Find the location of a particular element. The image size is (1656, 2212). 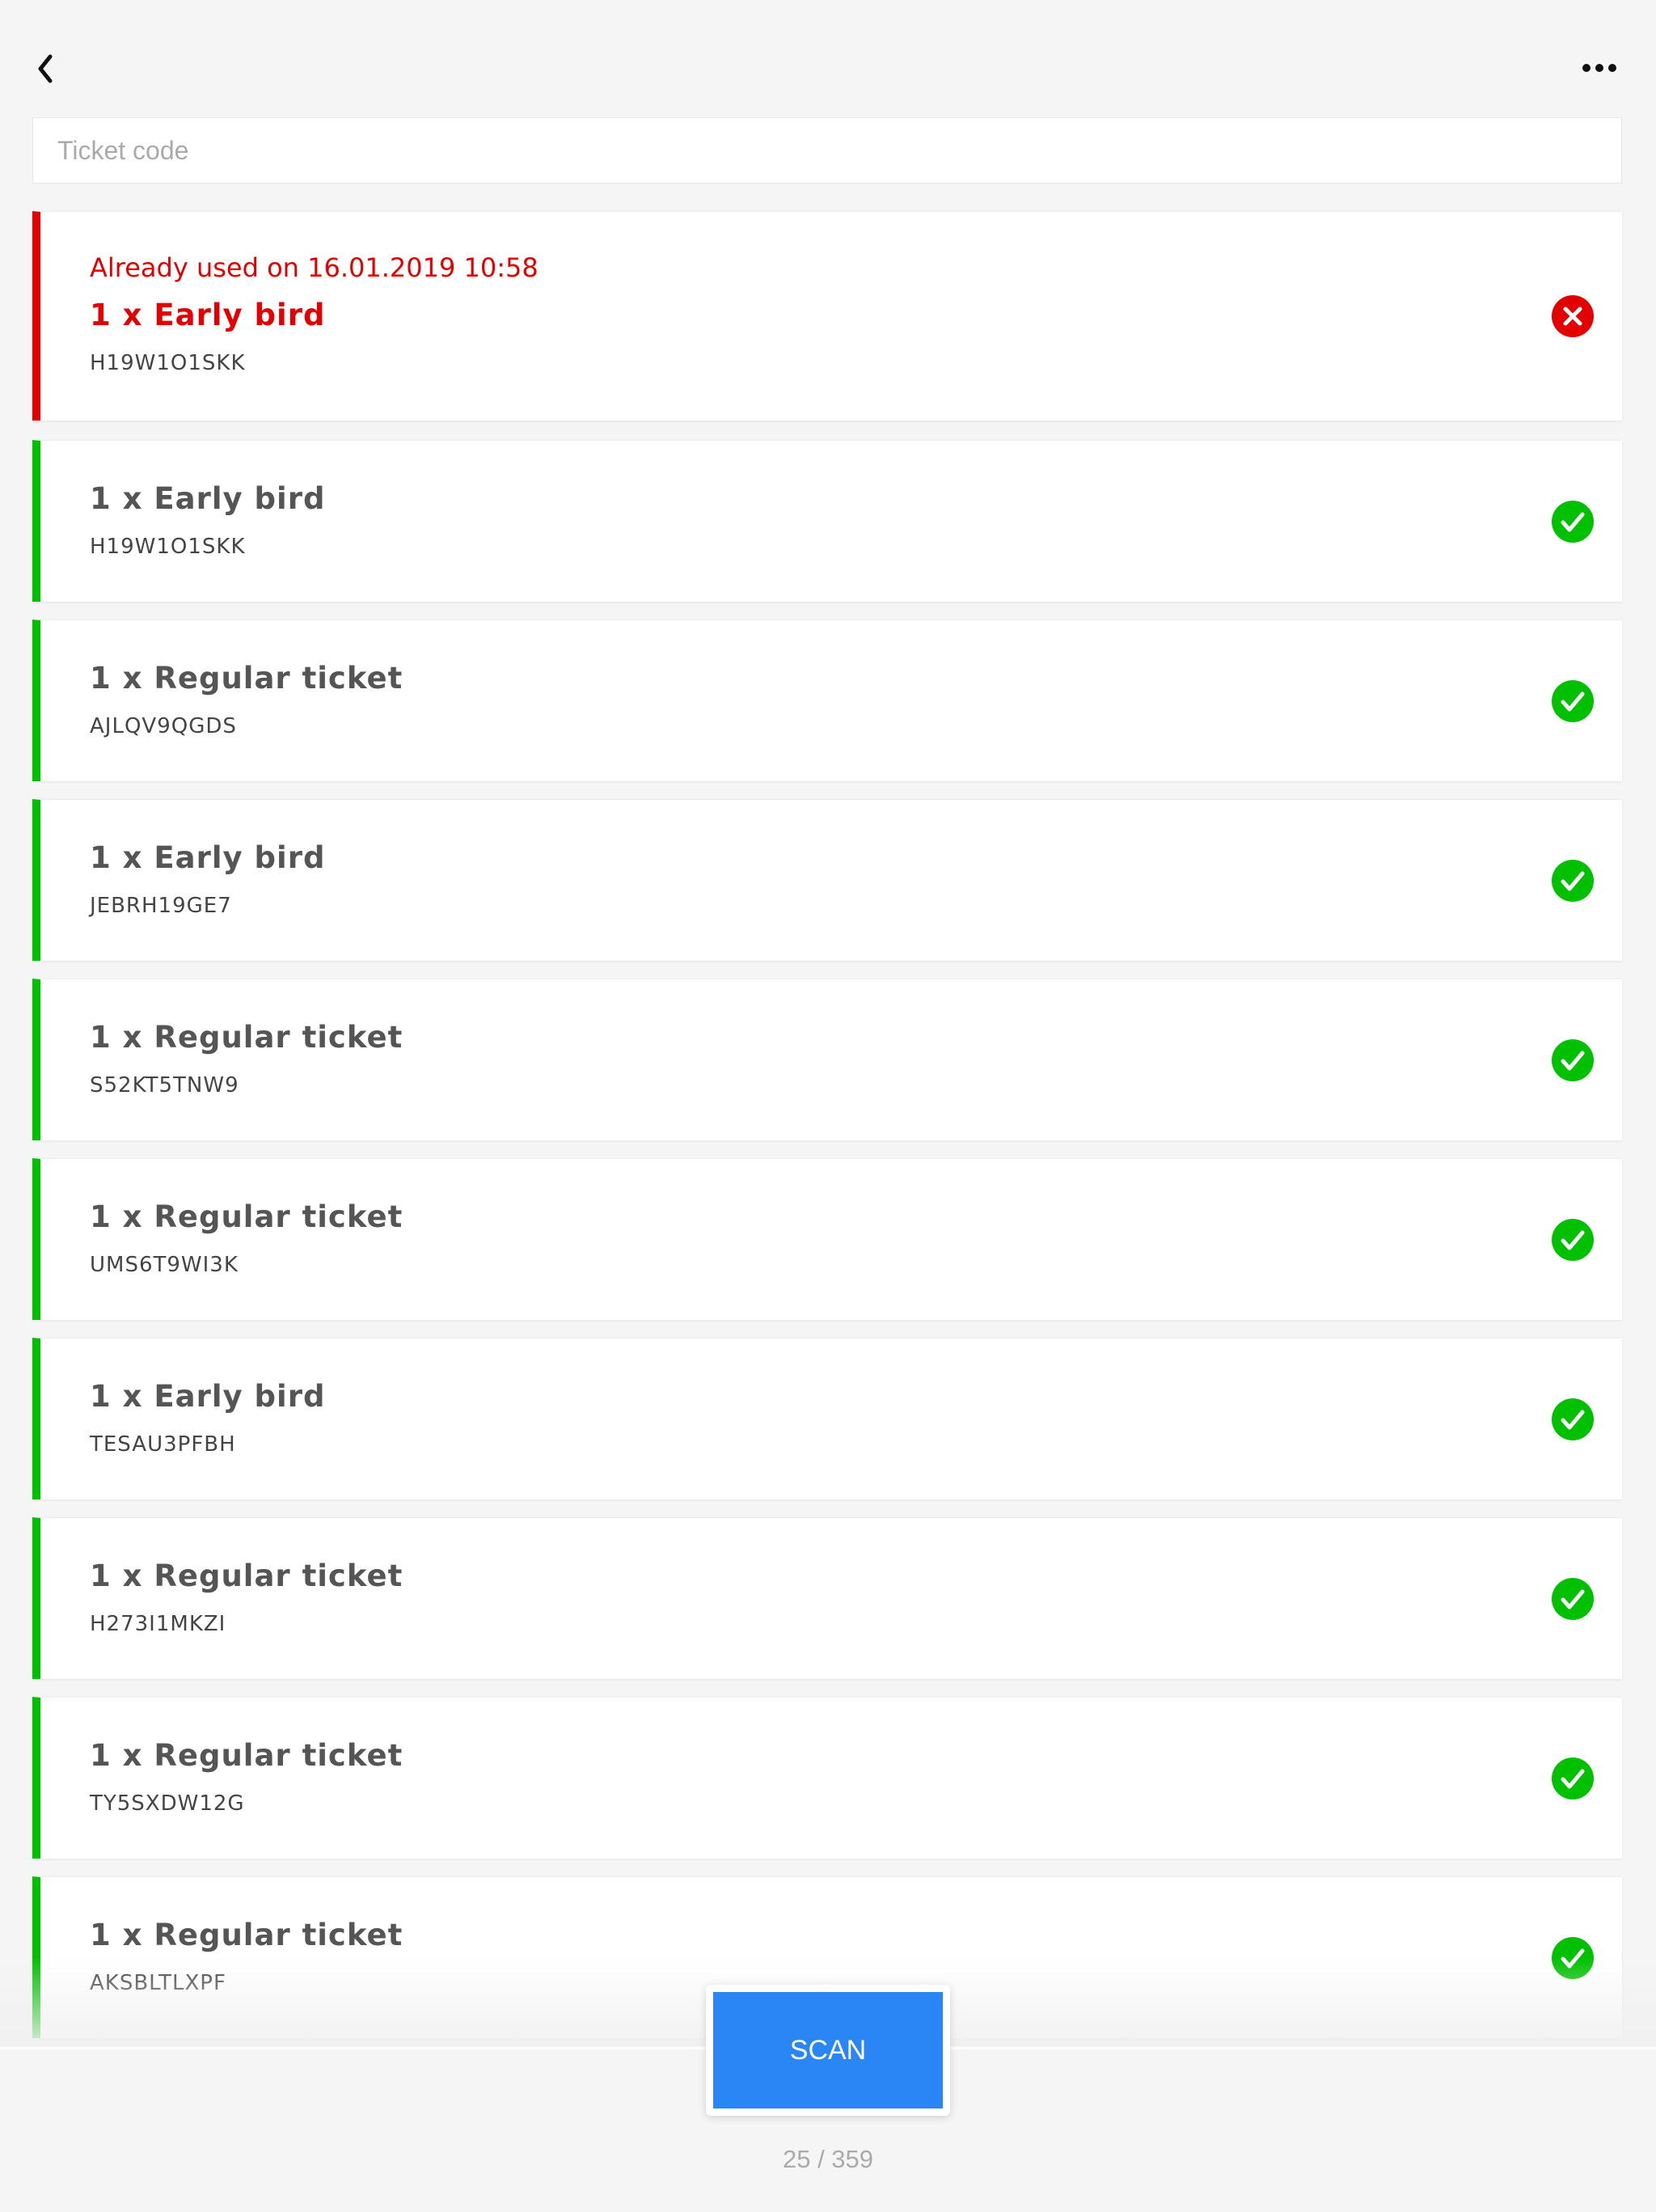

ticket-code: TY5SXDW12G is located at coordinates (167, 1803).